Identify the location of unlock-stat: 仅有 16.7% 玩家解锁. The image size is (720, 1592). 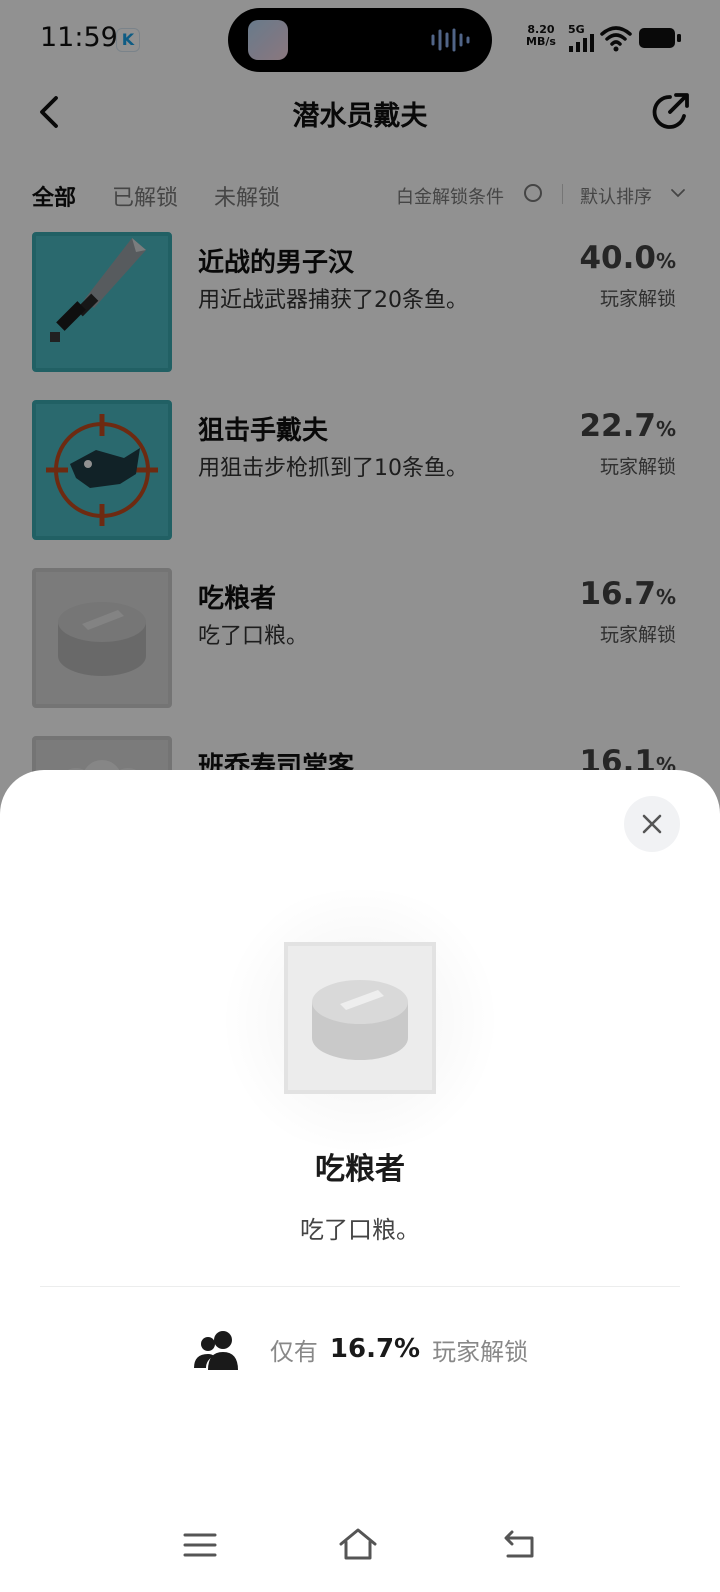
(360, 1352).